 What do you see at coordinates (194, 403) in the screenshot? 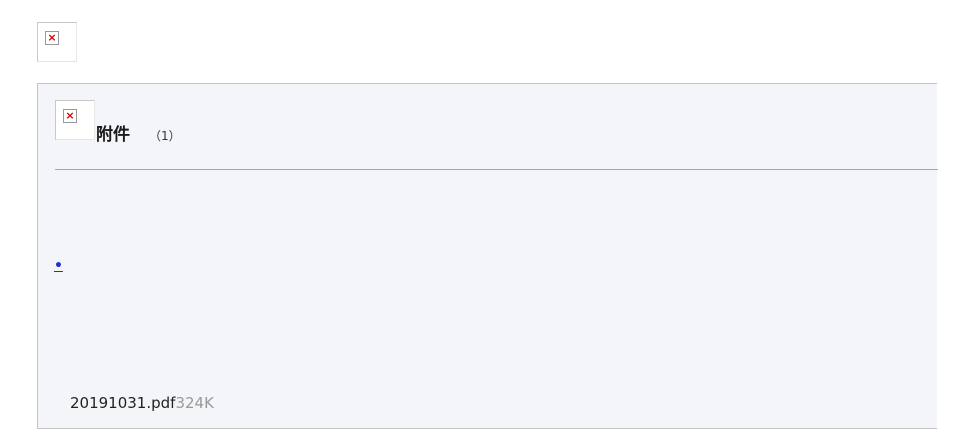
I see `attachment-file-size: 324K` at bounding box center [194, 403].